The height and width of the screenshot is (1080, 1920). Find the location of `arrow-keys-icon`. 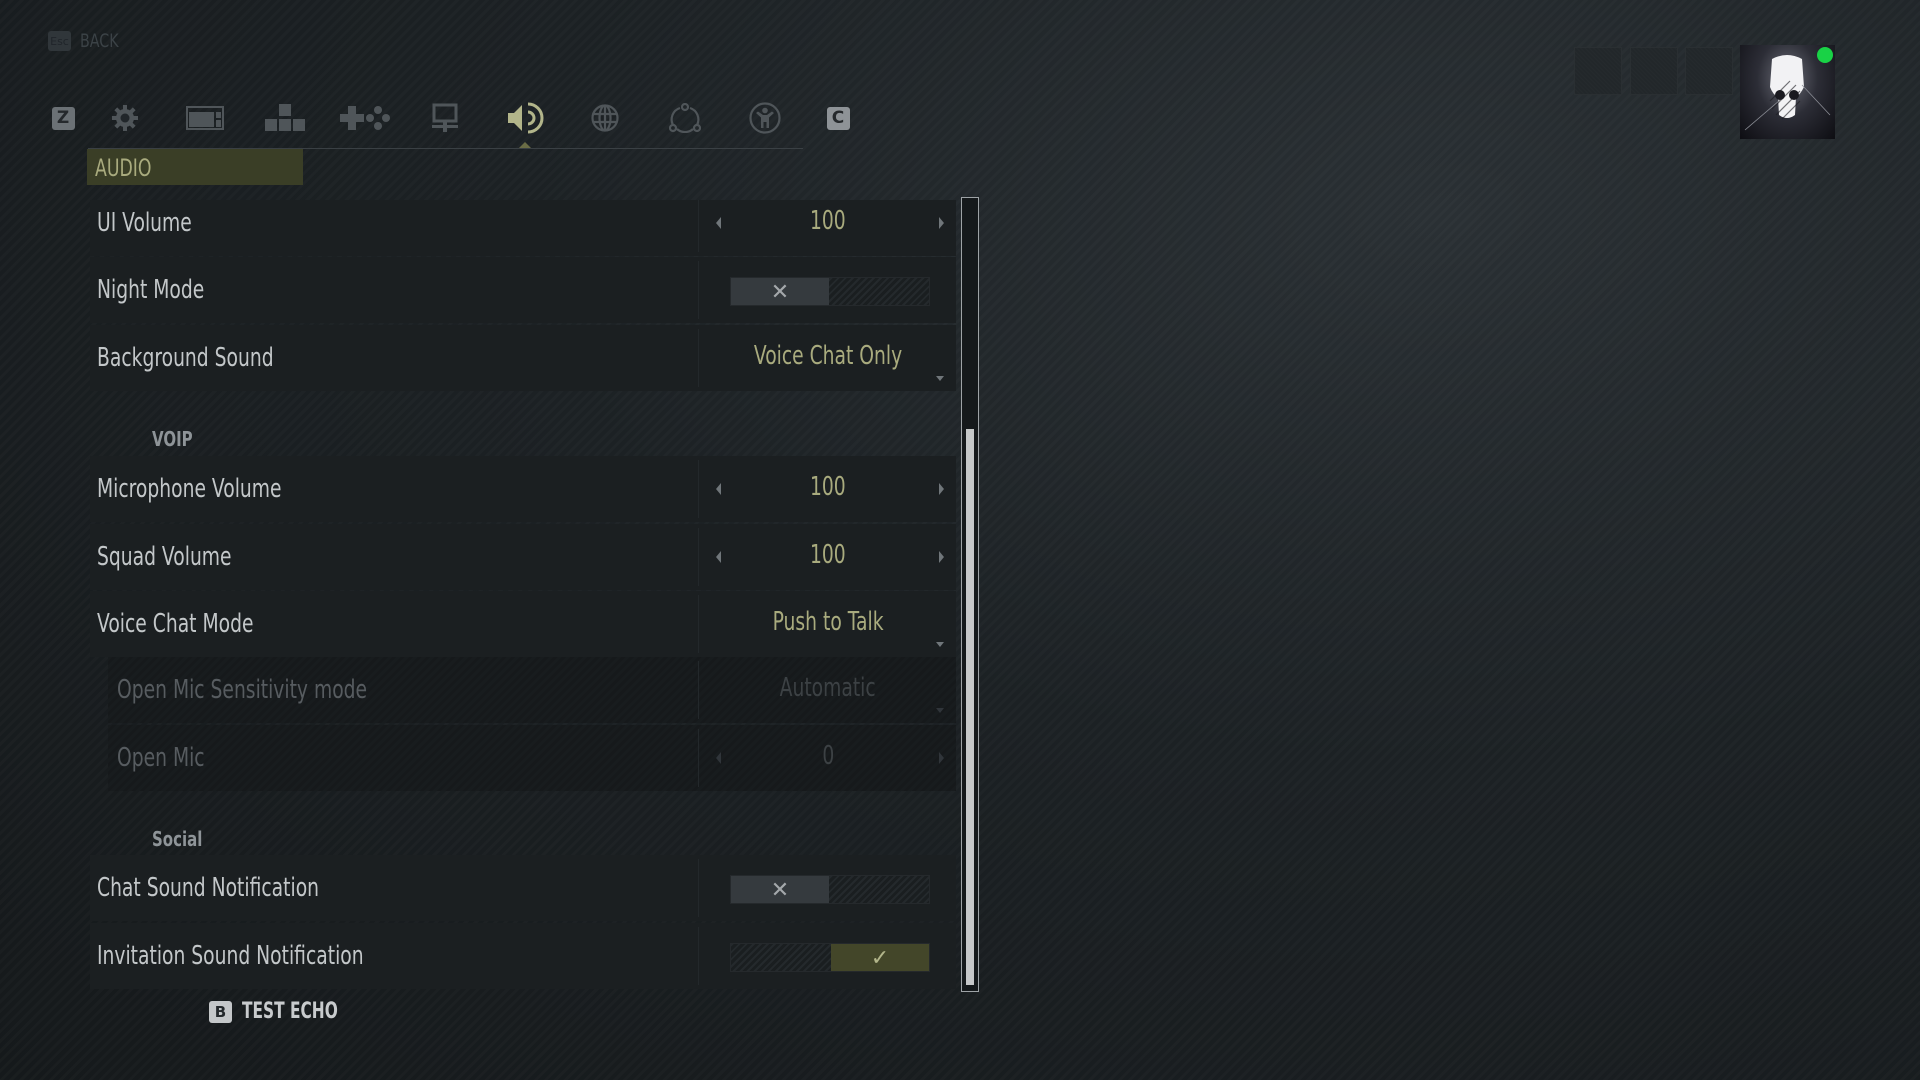

arrow-keys-icon is located at coordinates (285, 117).